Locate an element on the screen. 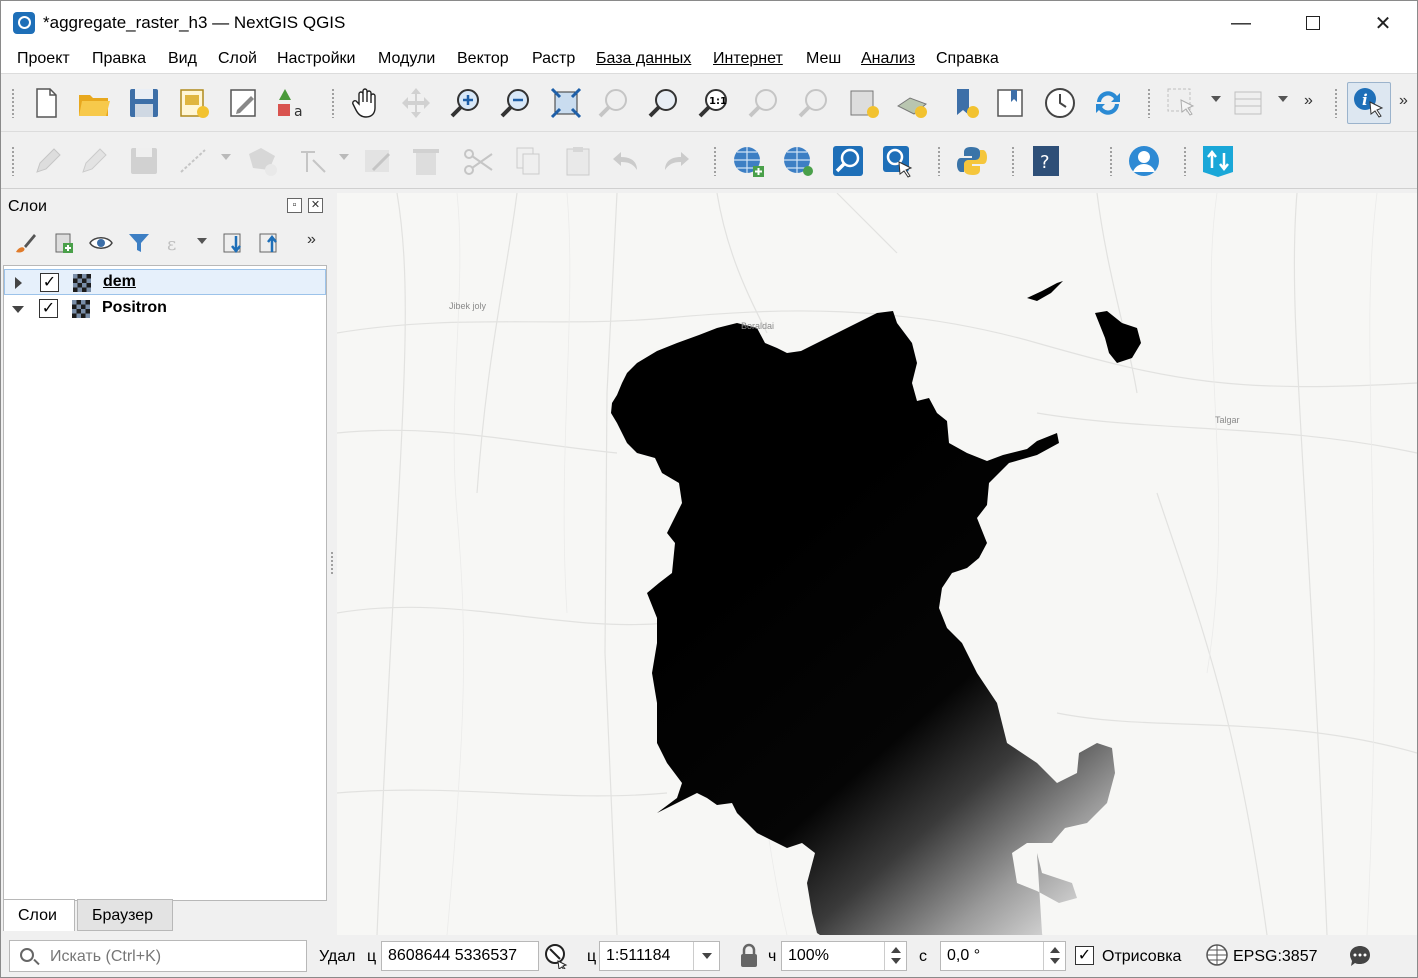 The image size is (1418, 978). filter-expression-button: ε is located at coordinates (175, 243).